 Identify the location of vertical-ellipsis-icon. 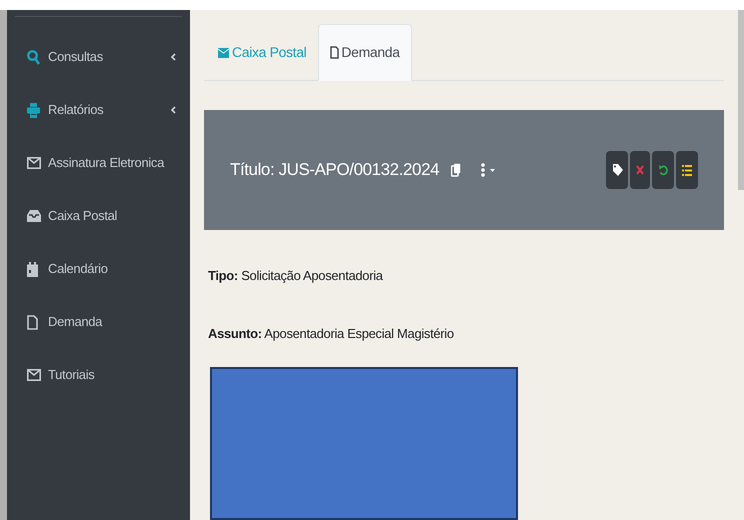
(483, 170).